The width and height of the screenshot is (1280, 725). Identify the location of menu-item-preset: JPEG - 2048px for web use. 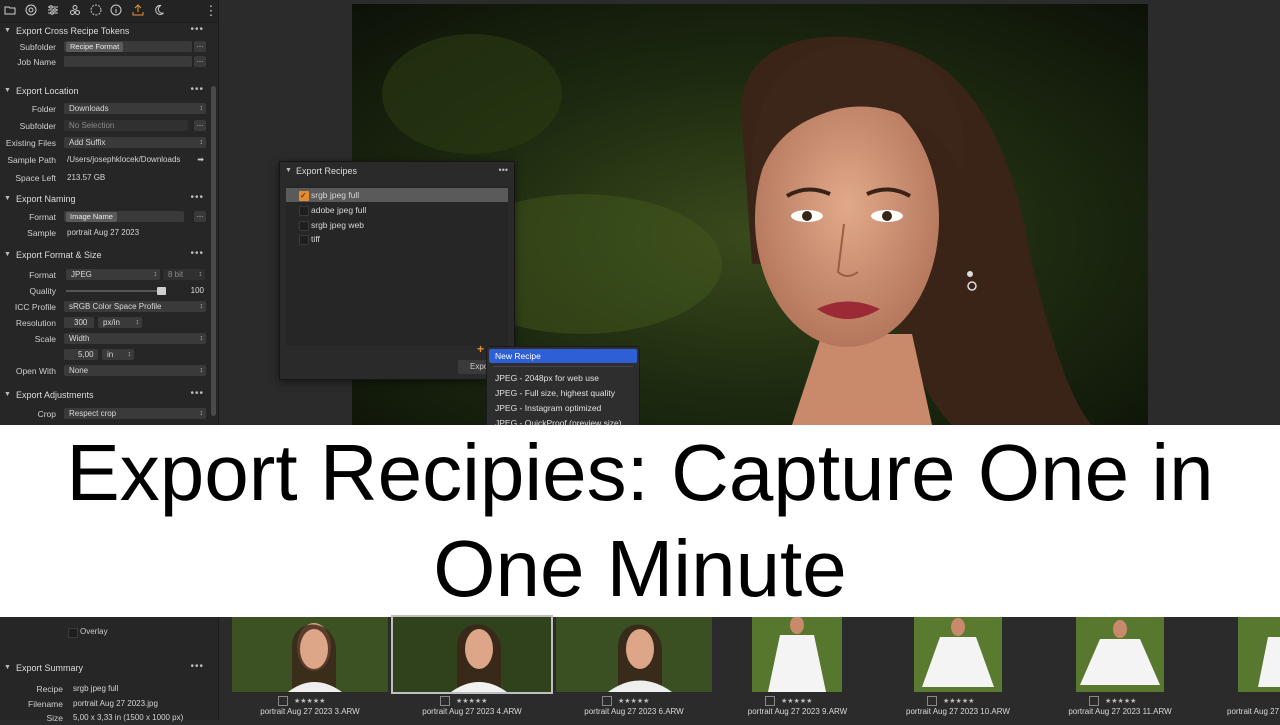
(563, 378).